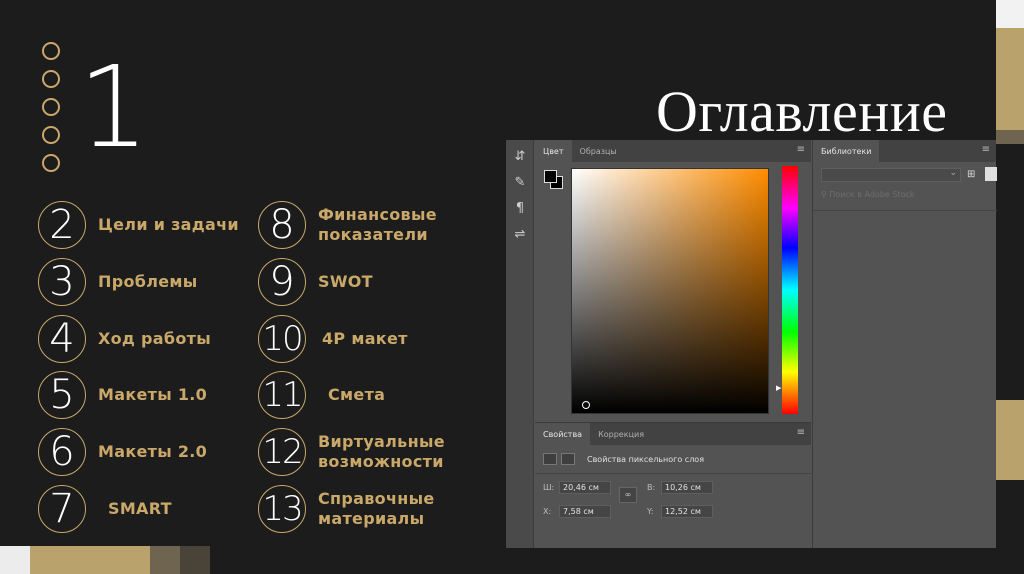 The height and width of the screenshot is (574, 1024). Describe the element at coordinates (1010, 440) in the screenshot. I see `gold-bar-right-bottom` at that location.